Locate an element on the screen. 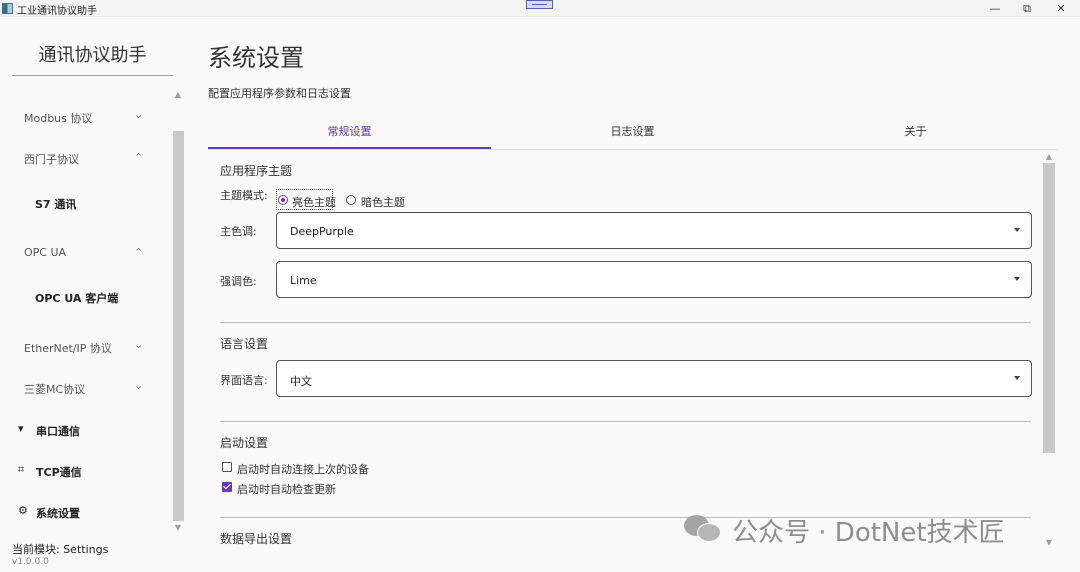 The height and width of the screenshot is (572, 1080). wechat-icon is located at coordinates (703, 529).